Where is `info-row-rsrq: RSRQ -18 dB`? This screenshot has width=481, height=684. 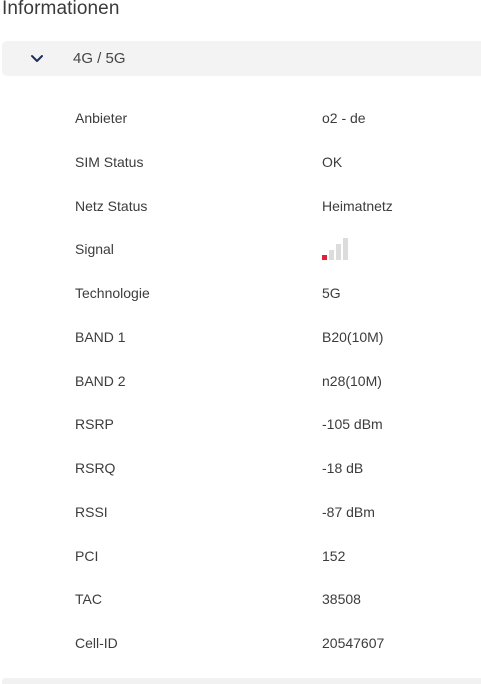
info-row-rsrq: RSRQ -18 dB is located at coordinates (240, 468).